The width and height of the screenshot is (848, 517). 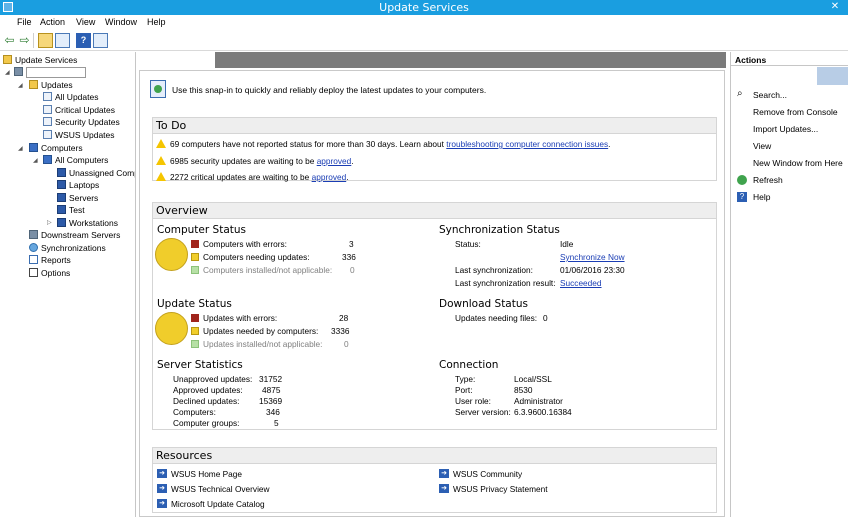 I want to click on action-refresh: Refresh, so click(x=768, y=180).